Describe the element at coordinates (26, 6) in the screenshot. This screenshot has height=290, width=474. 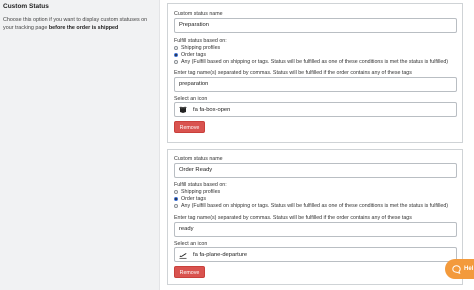
I see `section-title: Custom Status` at that location.